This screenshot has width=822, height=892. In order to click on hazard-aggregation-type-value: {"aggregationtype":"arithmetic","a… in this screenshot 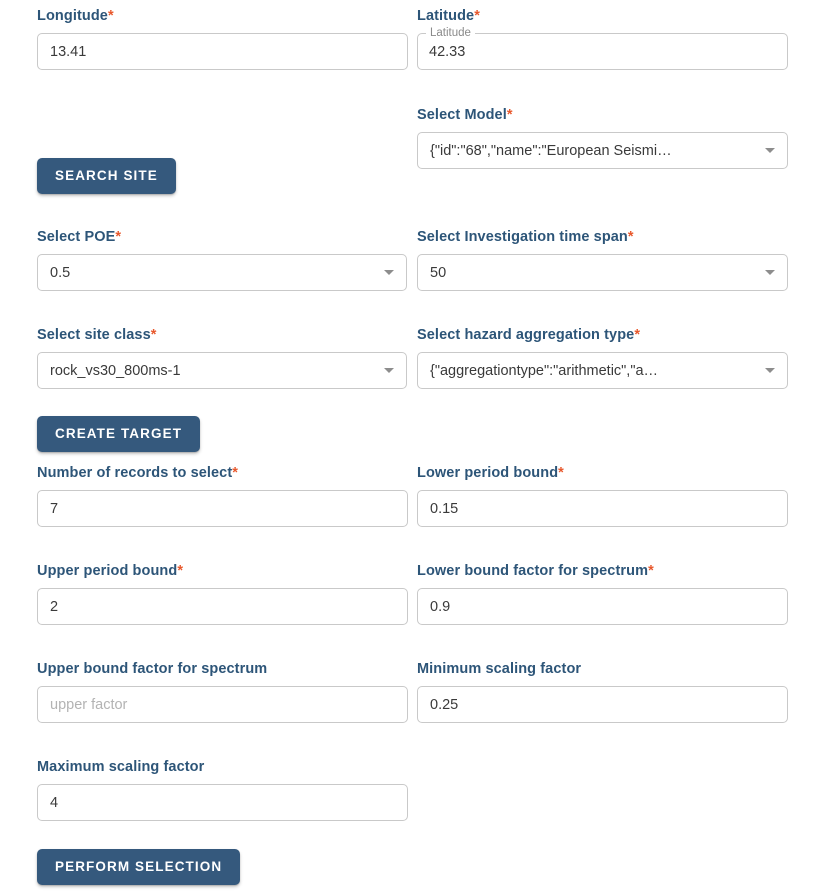, I will do `click(544, 370)`.